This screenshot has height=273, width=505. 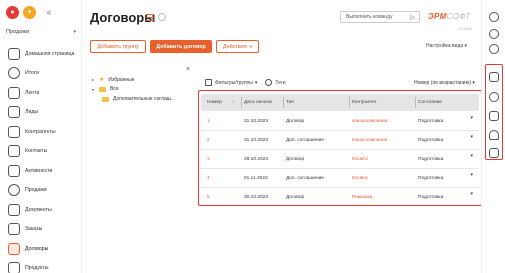 I want to click on mail-icon, so click(x=494, y=77).